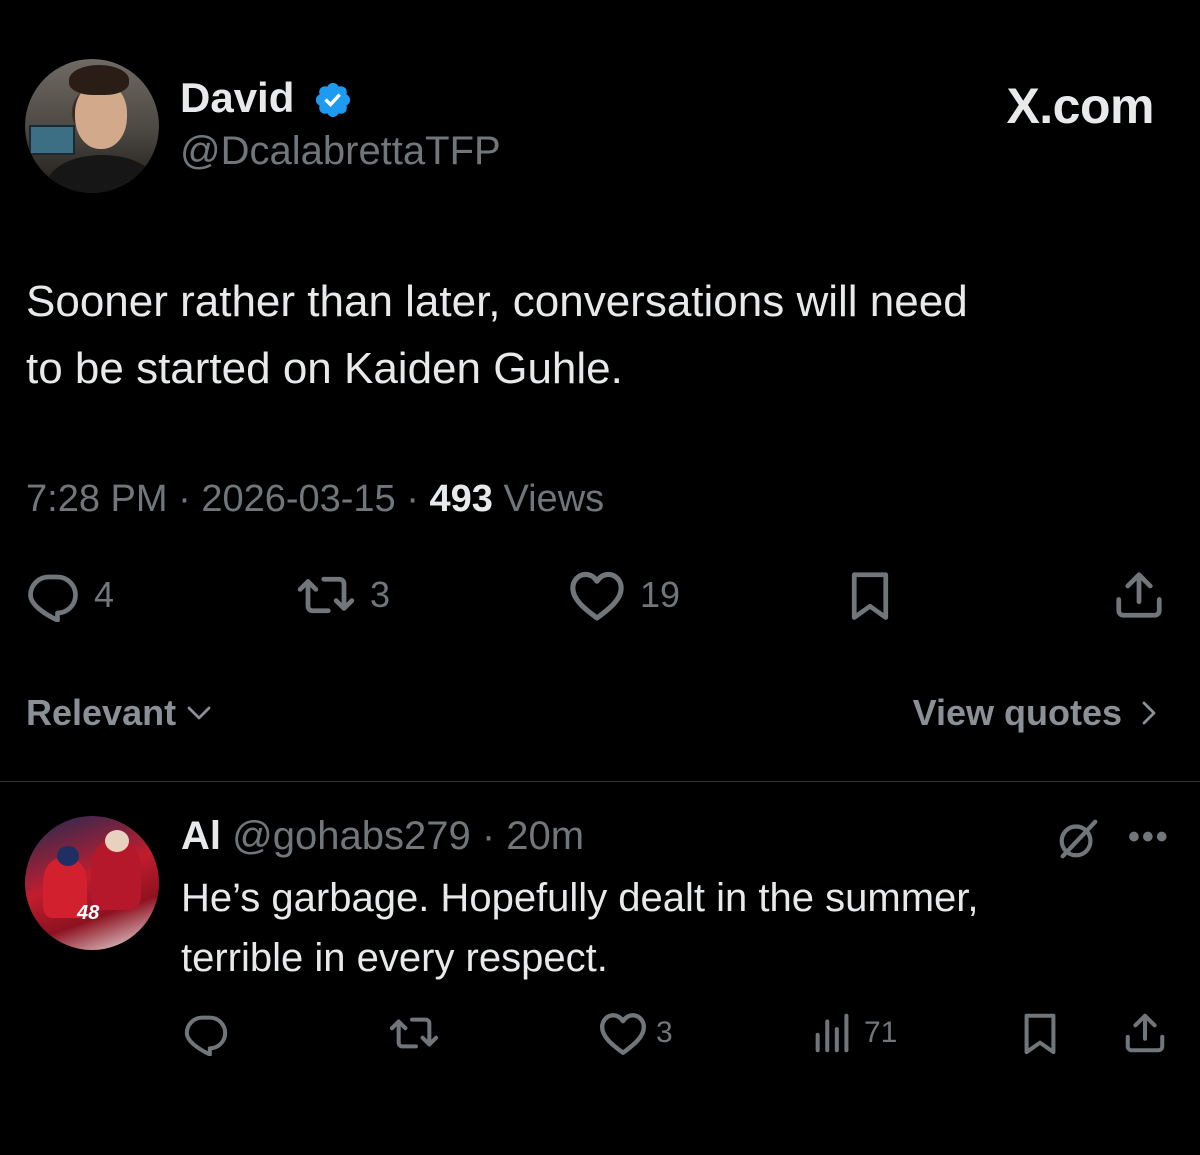  I want to click on chevron-right-icon, so click(1149, 713).